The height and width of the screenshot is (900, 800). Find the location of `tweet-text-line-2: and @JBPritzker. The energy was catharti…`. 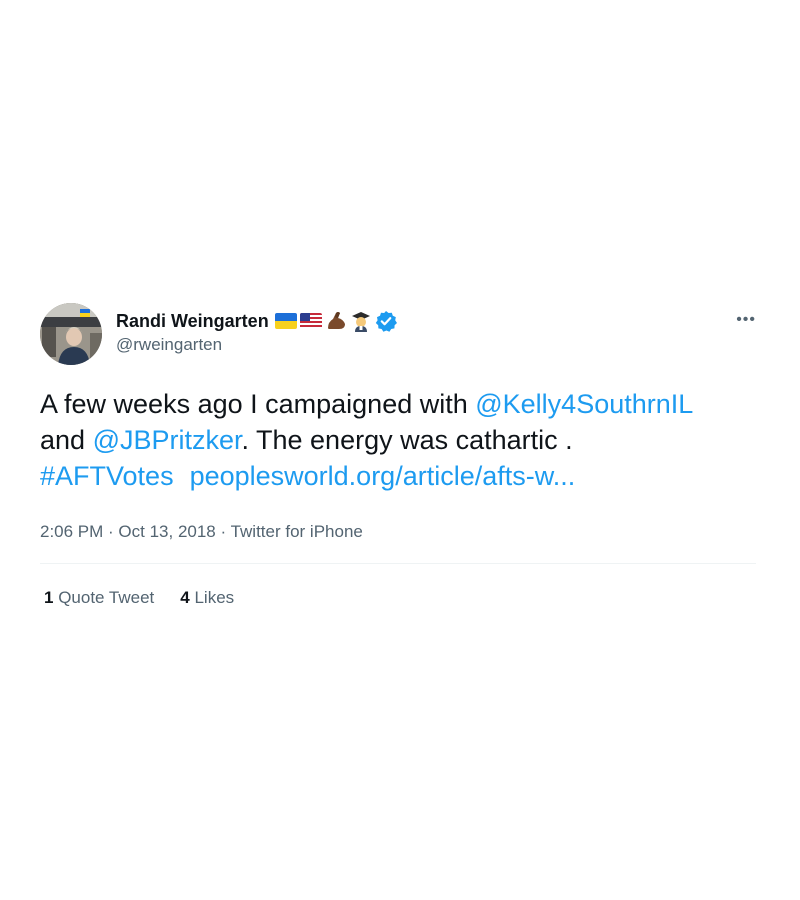

tweet-text-line-2: and @JBPritzker. The energy was catharti… is located at coordinates (398, 440).